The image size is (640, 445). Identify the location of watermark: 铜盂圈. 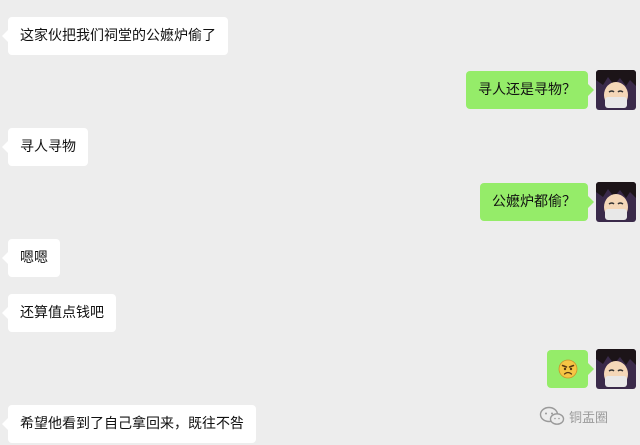
(573, 416).